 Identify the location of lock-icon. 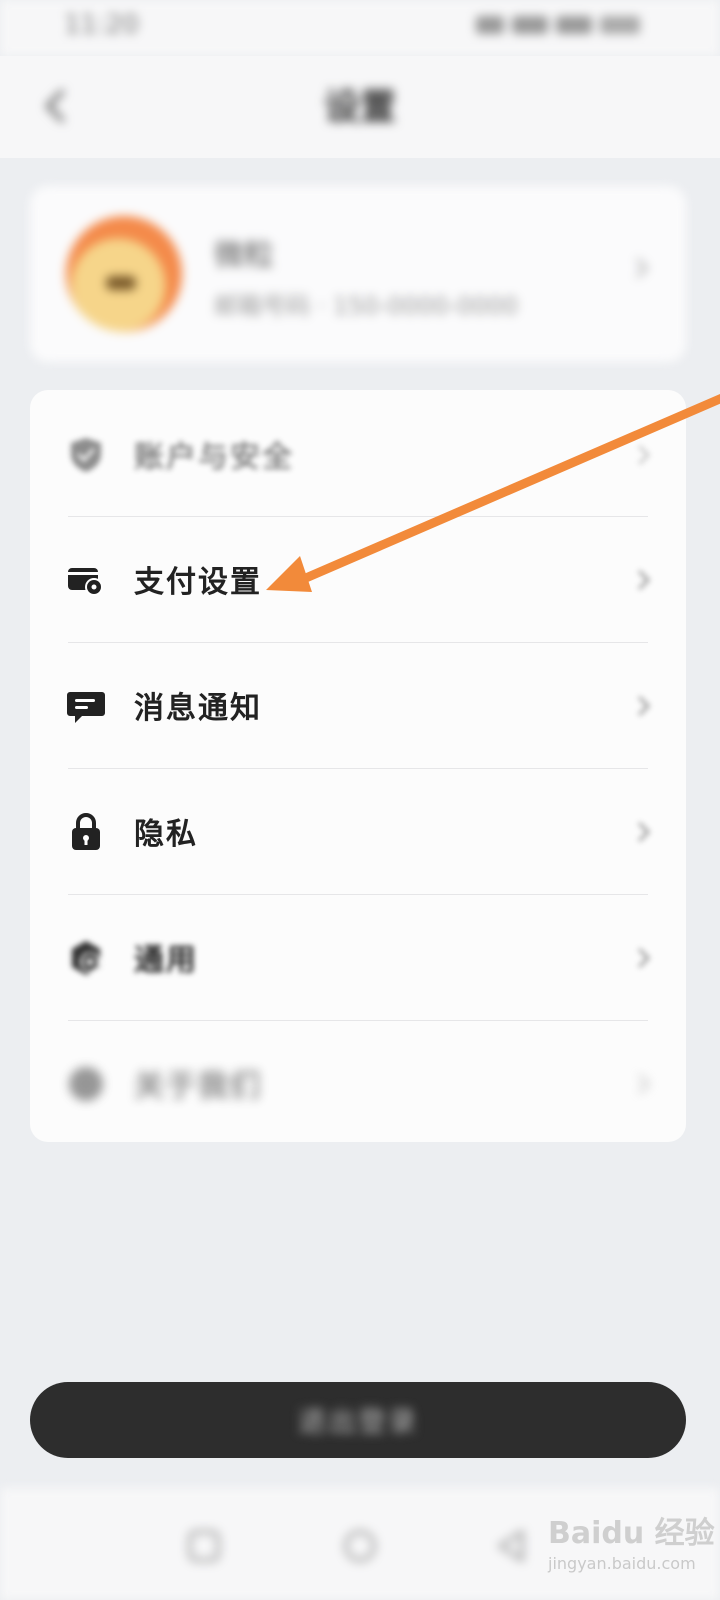
(86, 832).